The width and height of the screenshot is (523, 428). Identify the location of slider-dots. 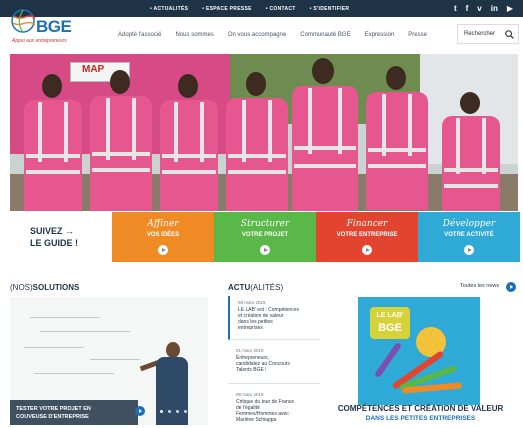
(173, 411).